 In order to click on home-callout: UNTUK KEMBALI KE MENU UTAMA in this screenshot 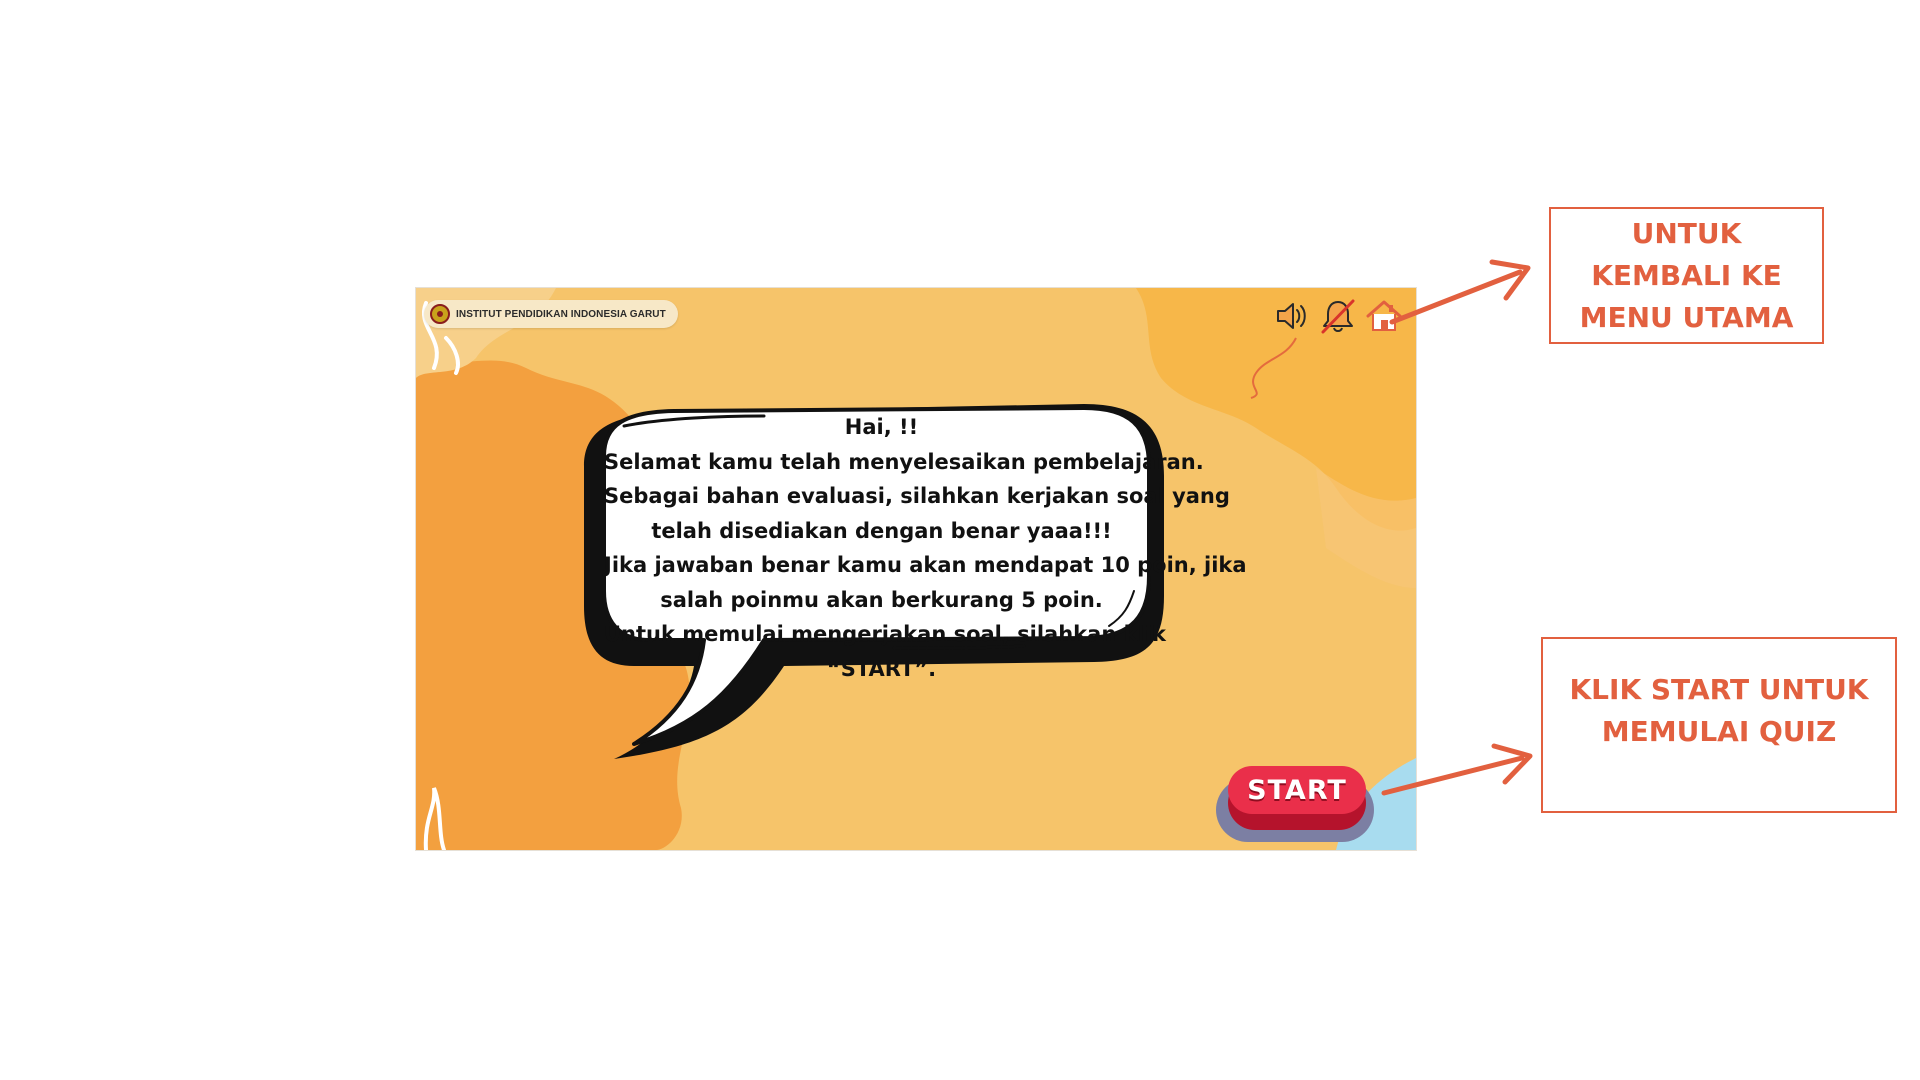, I will do `click(1686, 275)`.